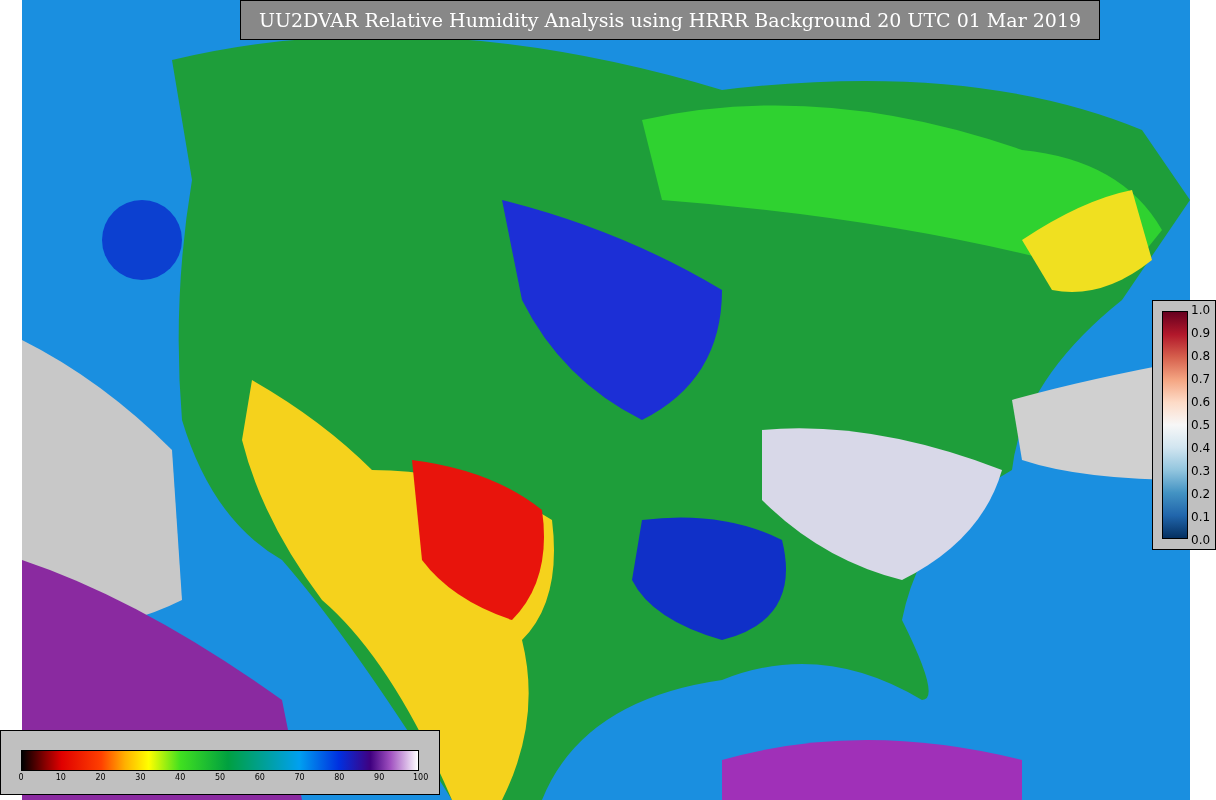  I want to click on tick-label: 20, so click(100, 777).